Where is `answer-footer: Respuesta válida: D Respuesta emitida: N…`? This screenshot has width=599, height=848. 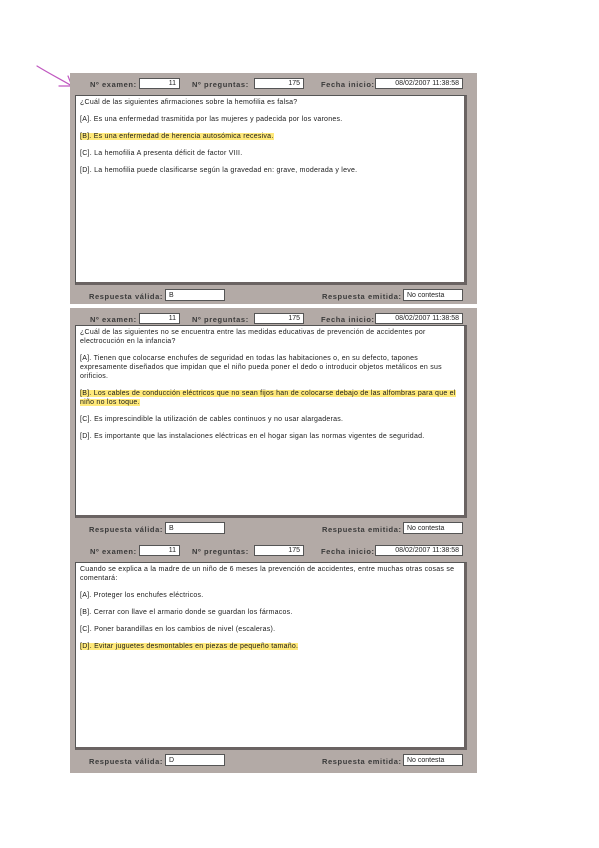
answer-footer: Respuesta válida: D Respuesta emitida: N… is located at coordinates (273, 761).